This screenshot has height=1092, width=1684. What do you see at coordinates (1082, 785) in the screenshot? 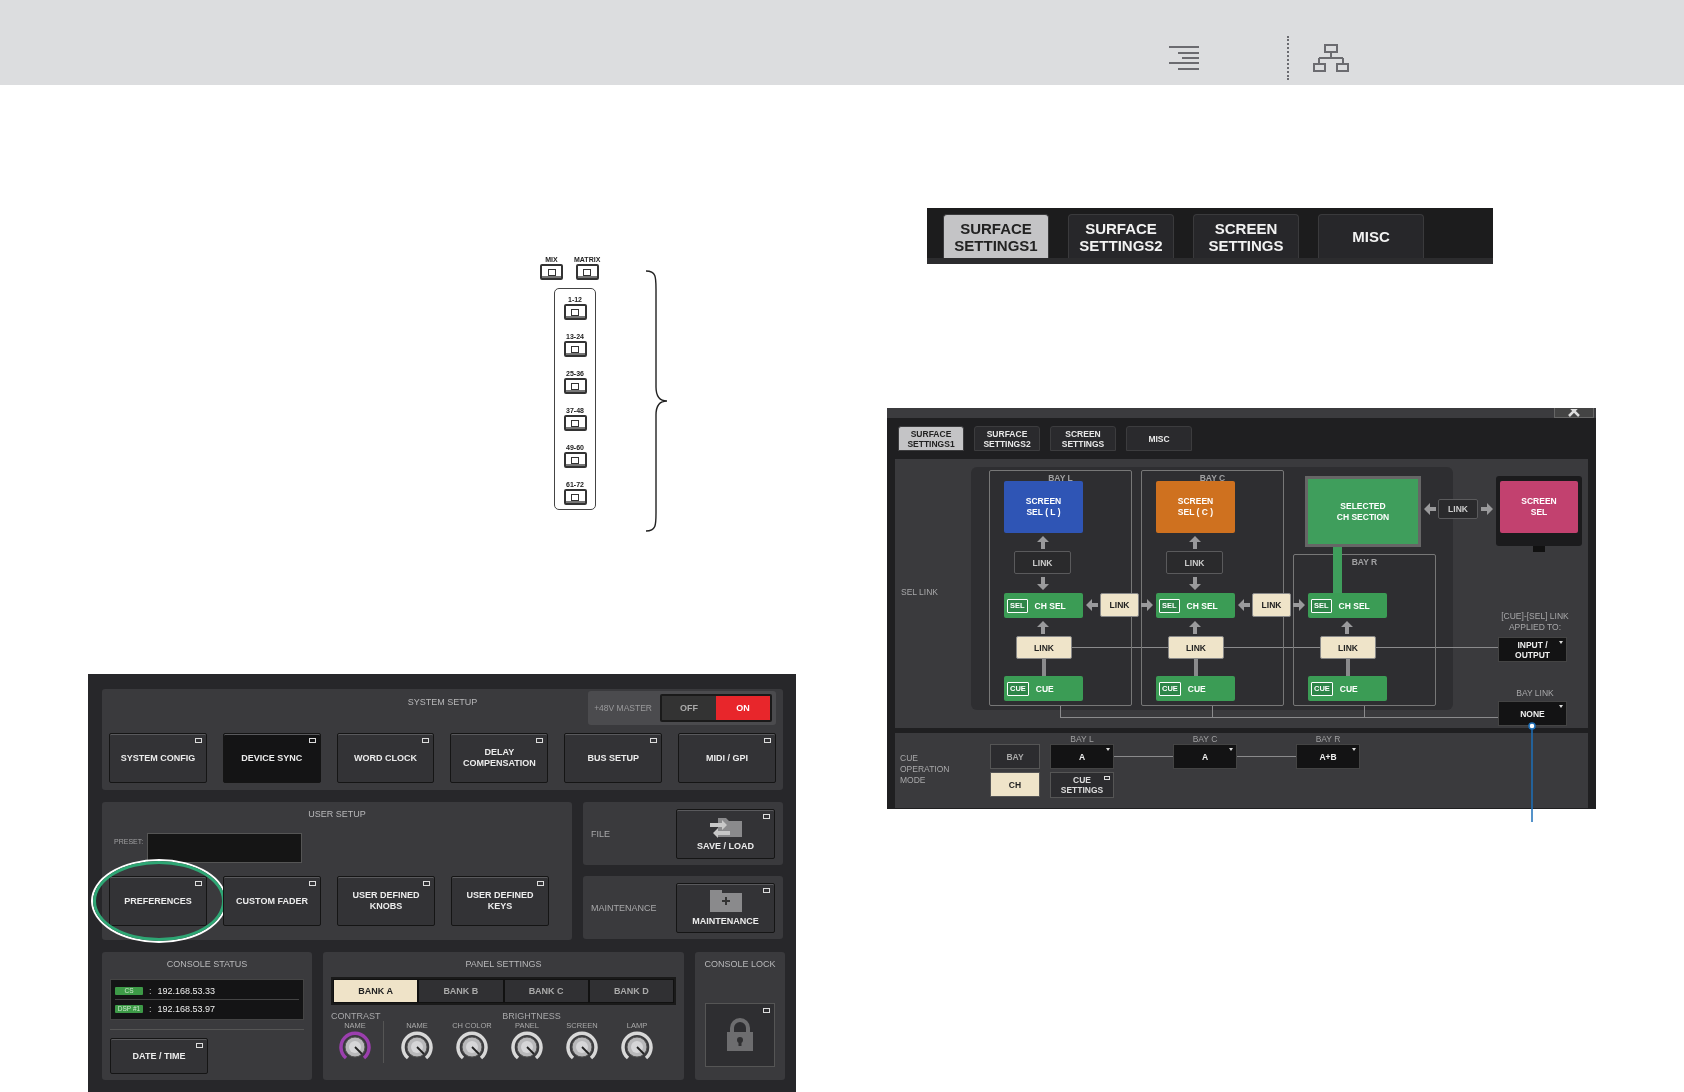
I see `cue-settings-button: CUE SETTINGS` at bounding box center [1082, 785].